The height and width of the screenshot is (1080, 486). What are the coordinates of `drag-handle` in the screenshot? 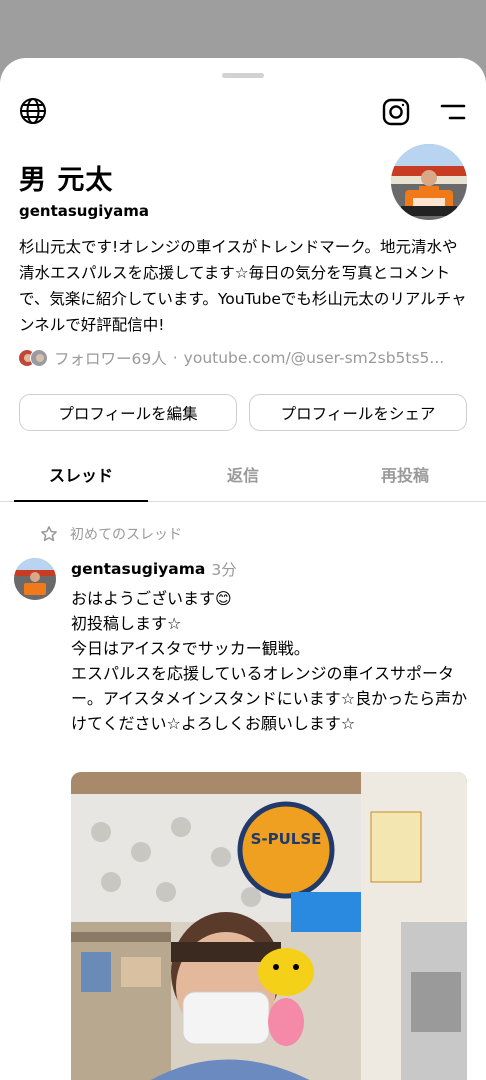 It's located at (243, 75).